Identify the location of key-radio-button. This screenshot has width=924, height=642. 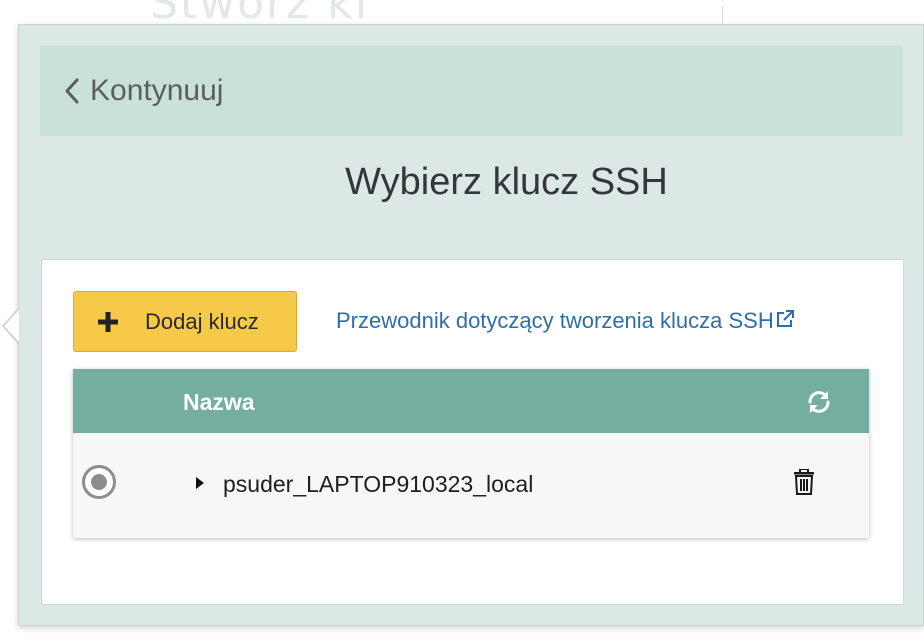
(99, 482).